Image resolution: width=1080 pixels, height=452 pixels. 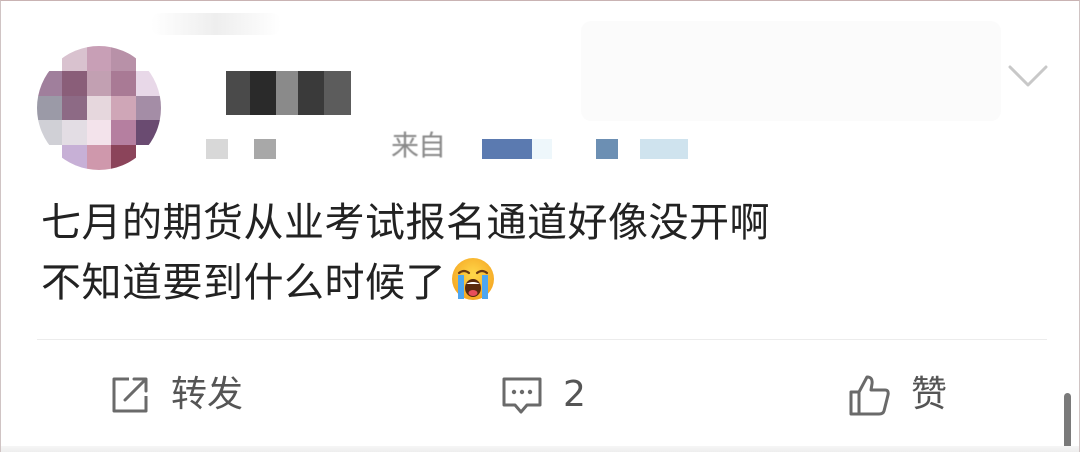 I want to click on divider, so click(x=542, y=339).